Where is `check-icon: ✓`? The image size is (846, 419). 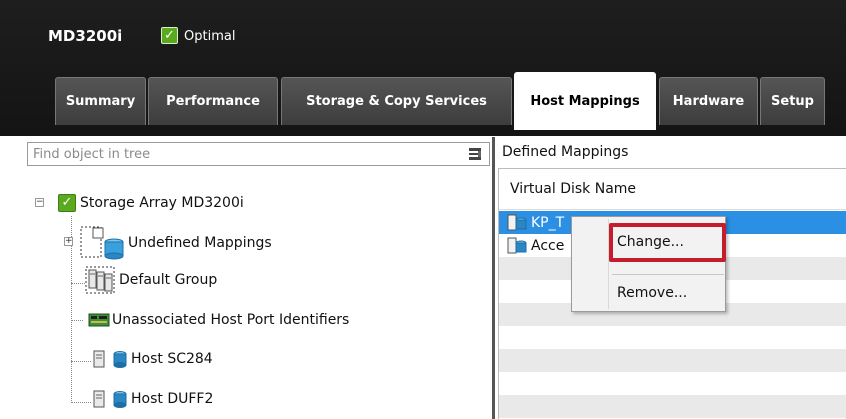 check-icon: ✓ is located at coordinates (67, 203).